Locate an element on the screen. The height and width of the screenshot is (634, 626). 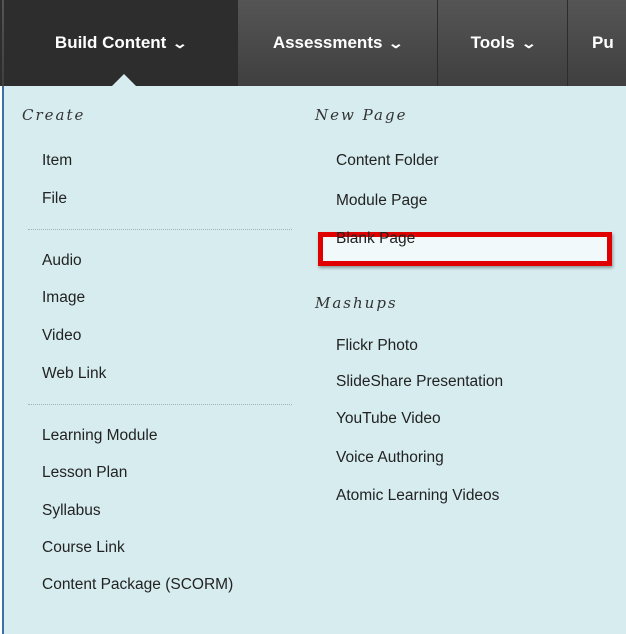
menu-item-syllabus: Syllabus is located at coordinates (71, 511).